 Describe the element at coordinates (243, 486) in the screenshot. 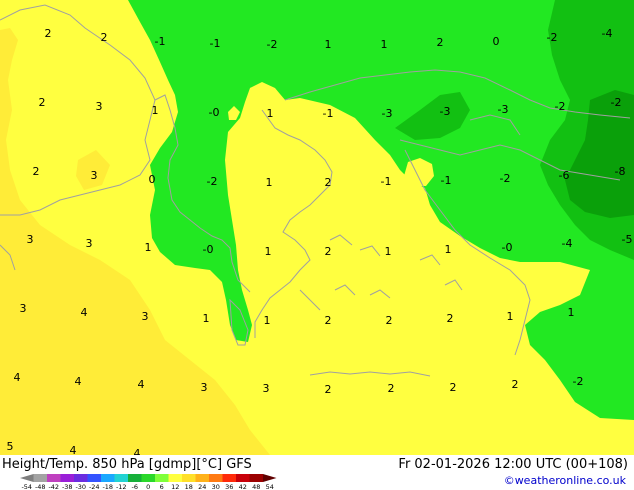

I see `scale-label: 42` at that location.